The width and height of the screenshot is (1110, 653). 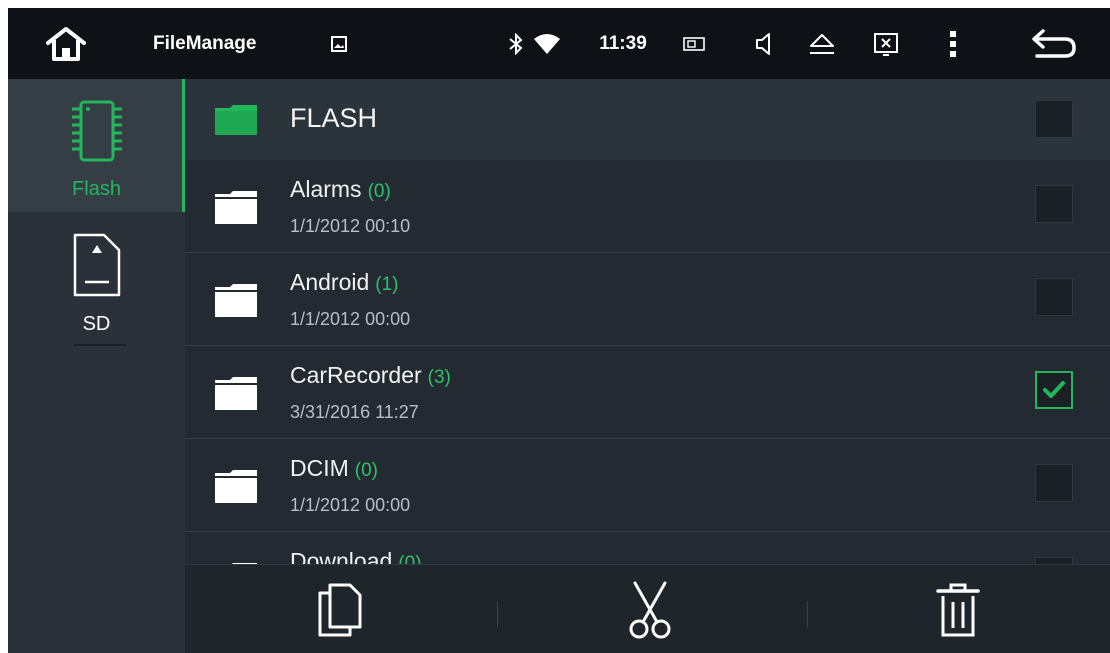 I want to click on item-count: (3), so click(x=439, y=377).